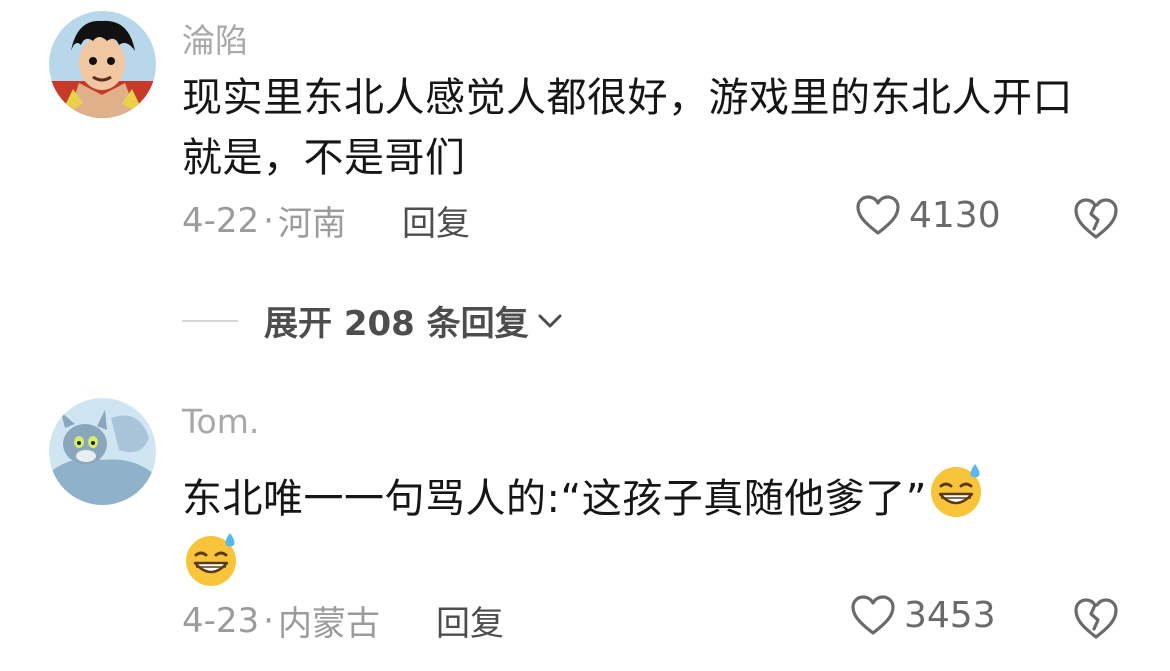  What do you see at coordinates (396, 324) in the screenshot?
I see `expand-label: 展开 208 条回复` at bounding box center [396, 324].